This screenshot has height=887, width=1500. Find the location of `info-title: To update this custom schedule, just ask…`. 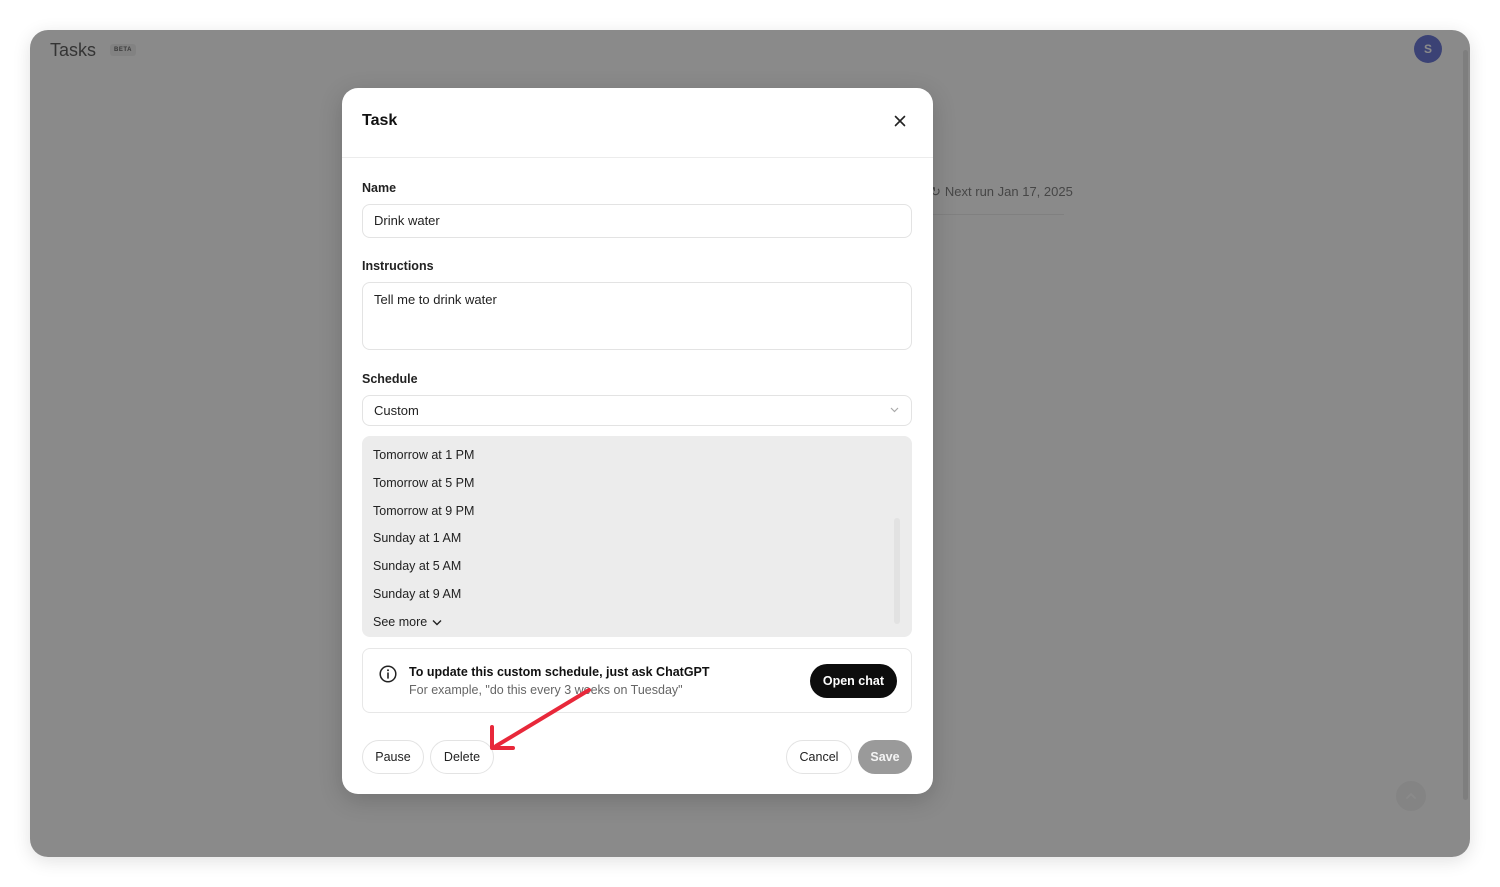

info-title: To update this custom schedule, just ask… is located at coordinates (559, 672).